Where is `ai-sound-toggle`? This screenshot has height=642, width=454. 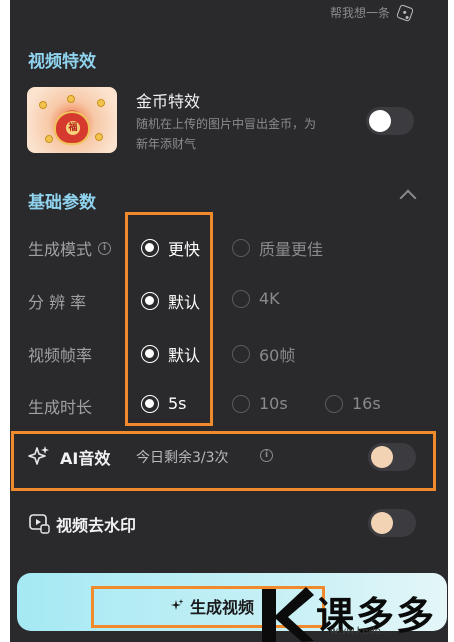
ai-sound-toggle is located at coordinates (392, 457).